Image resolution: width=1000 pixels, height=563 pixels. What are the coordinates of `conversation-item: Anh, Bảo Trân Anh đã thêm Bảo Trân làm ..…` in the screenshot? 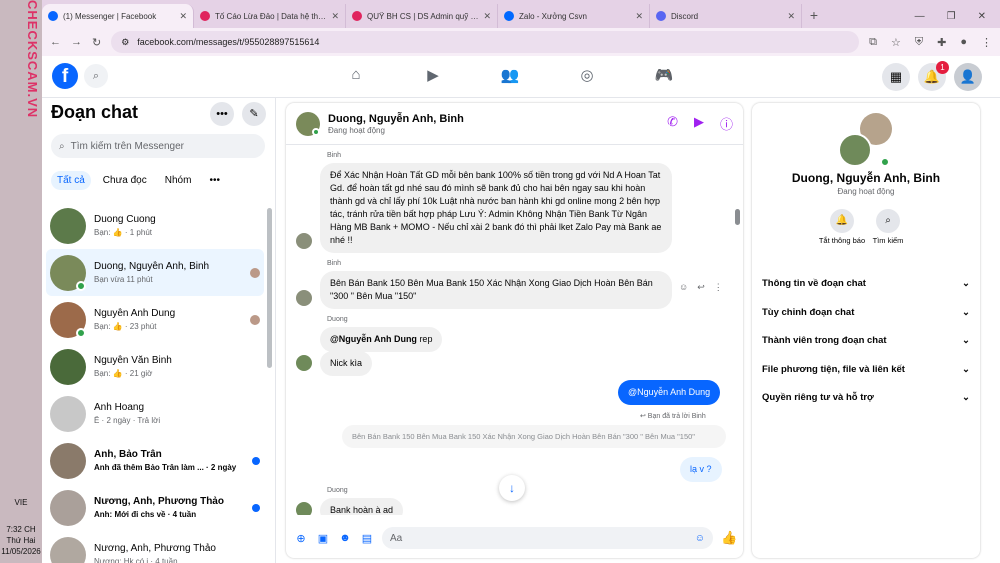 It's located at (155, 460).